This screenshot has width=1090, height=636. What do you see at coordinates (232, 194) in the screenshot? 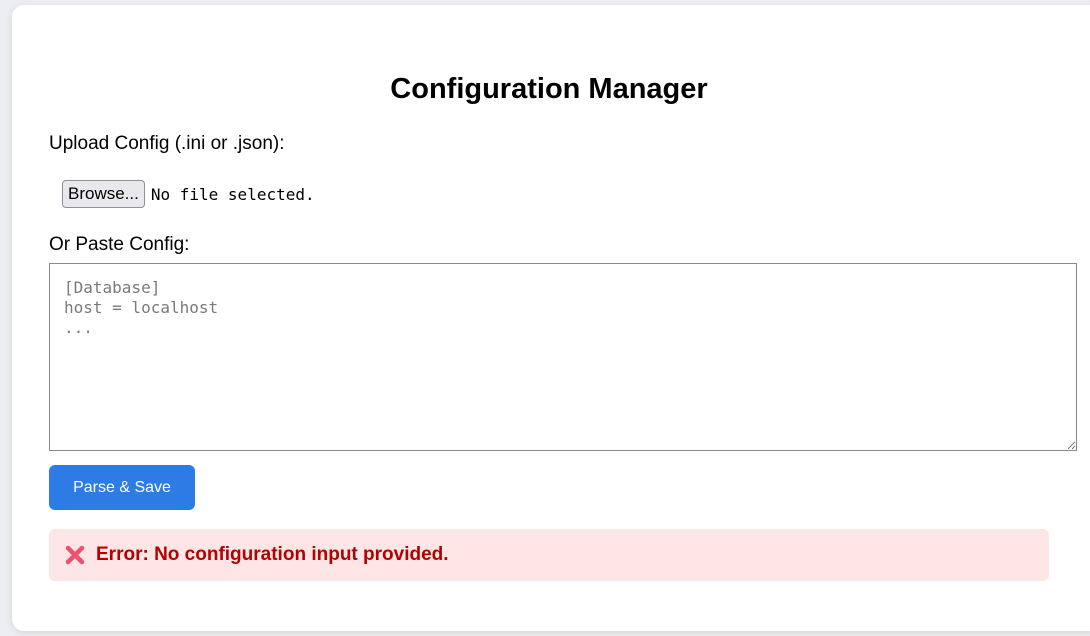
I see `file-status-text: No file selected.` at bounding box center [232, 194].